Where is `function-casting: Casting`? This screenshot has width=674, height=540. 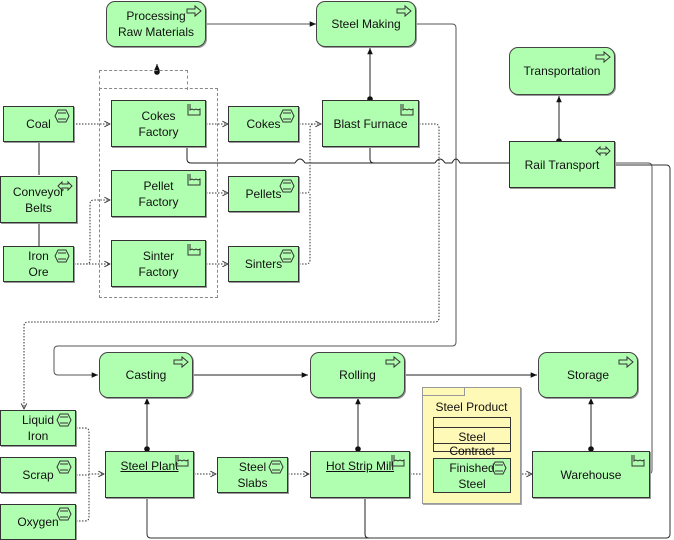
function-casting: Casting is located at coordinates (146, 375).